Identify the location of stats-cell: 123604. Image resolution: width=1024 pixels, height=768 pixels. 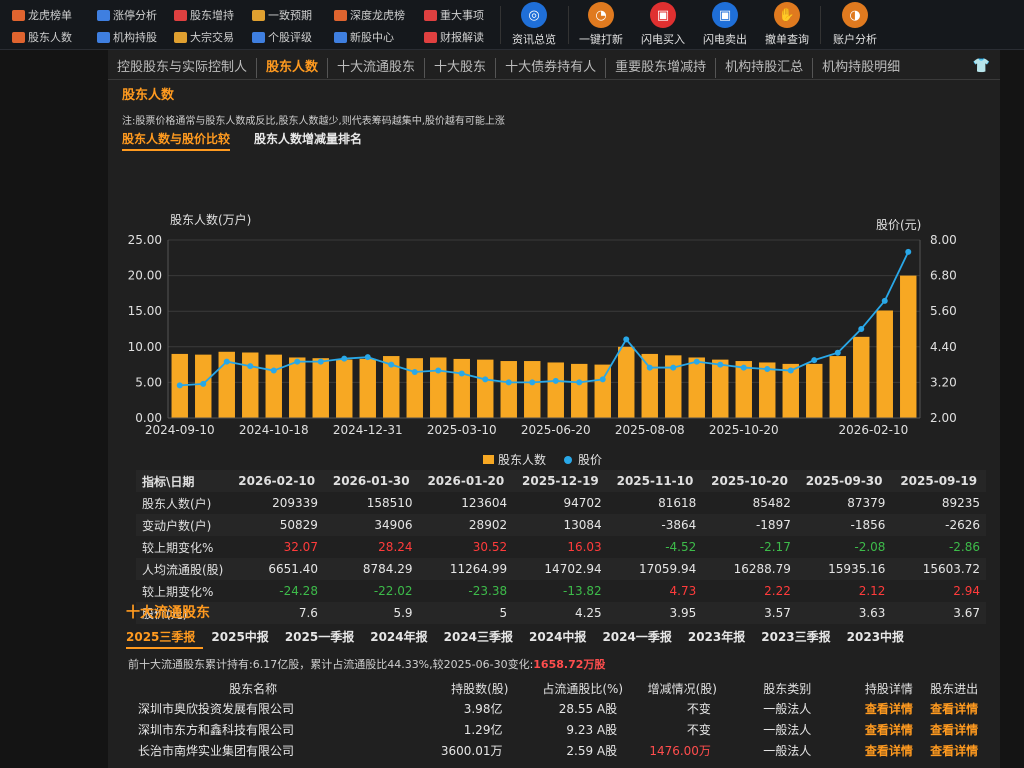
(484, 503).